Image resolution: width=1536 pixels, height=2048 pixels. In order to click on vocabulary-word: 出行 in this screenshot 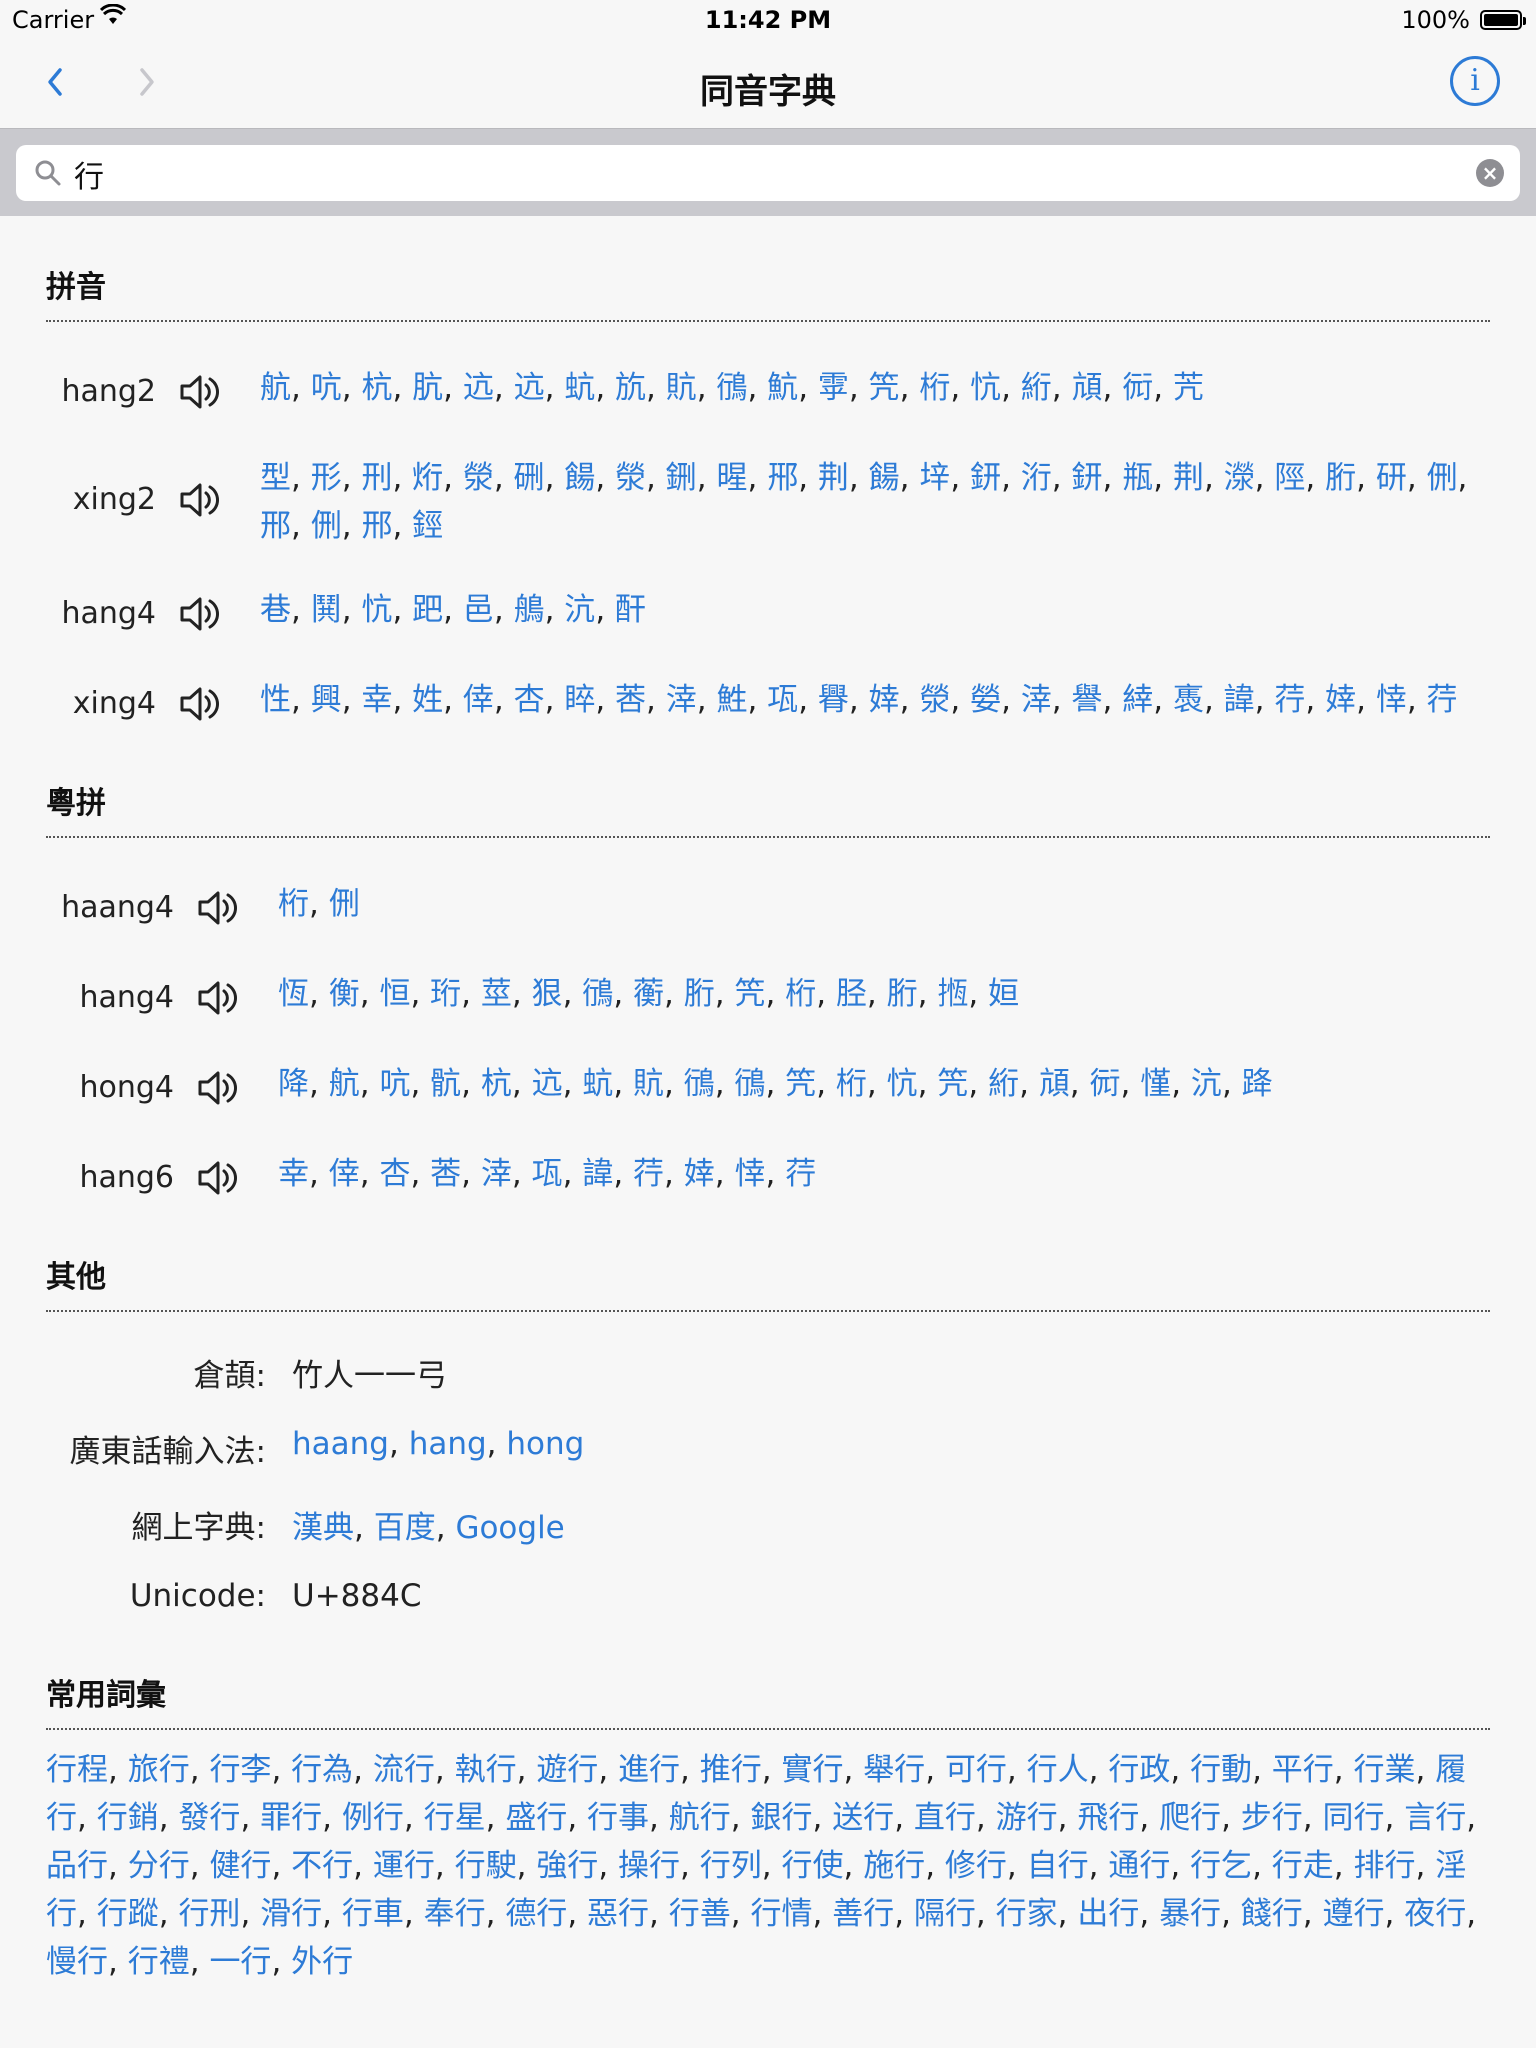, I will do `click(1108, 1914)`.